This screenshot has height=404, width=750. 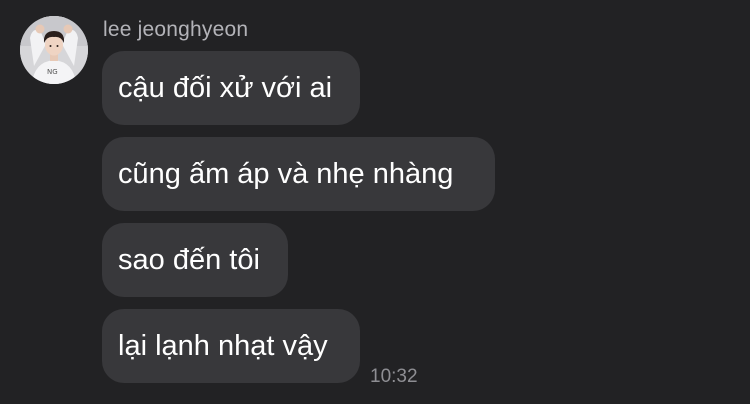 What do you see at coordinates (52, 72) in the screenshot?
I see `svg-text: NG` at bounding box center [52, 72].